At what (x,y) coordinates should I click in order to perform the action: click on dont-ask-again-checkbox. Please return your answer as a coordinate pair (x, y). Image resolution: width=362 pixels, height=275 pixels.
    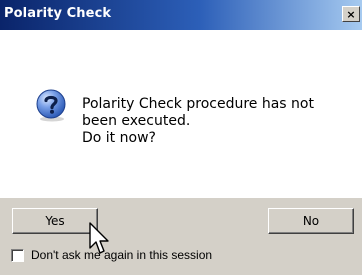
    Looking at the image, I should click on (17, 255).